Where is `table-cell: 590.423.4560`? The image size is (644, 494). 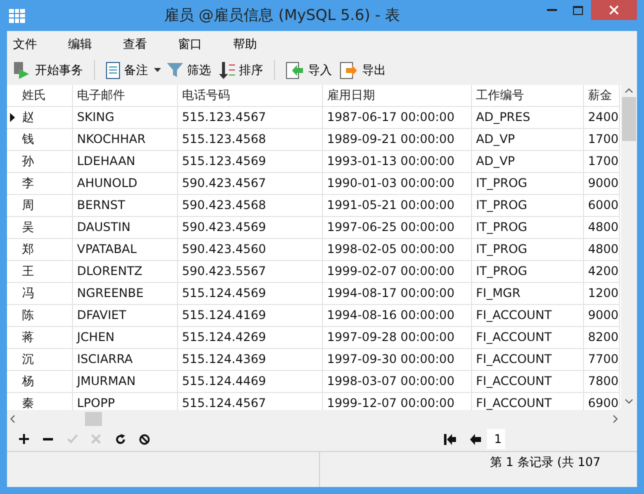
table-cell: 590.423.4560 is located at coordinates (250, 250).